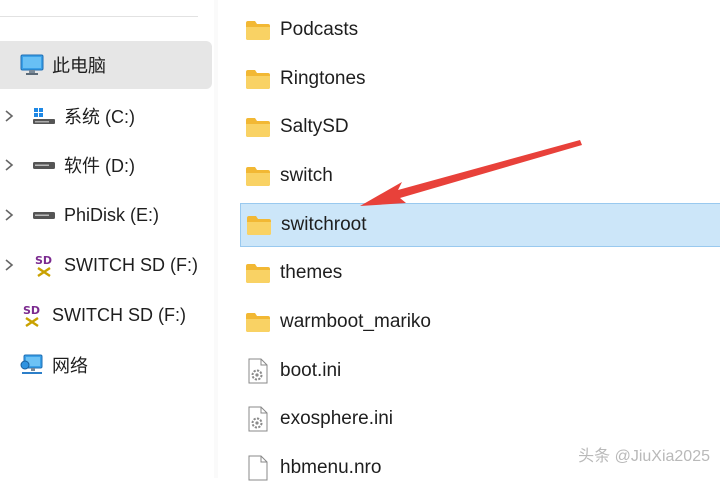 This screenshot has width=720, height=490. What do you see at coordinates (70, 366) in the screenshot?
I see `nav-item-label: 网络` at bounding box center [70, 366].